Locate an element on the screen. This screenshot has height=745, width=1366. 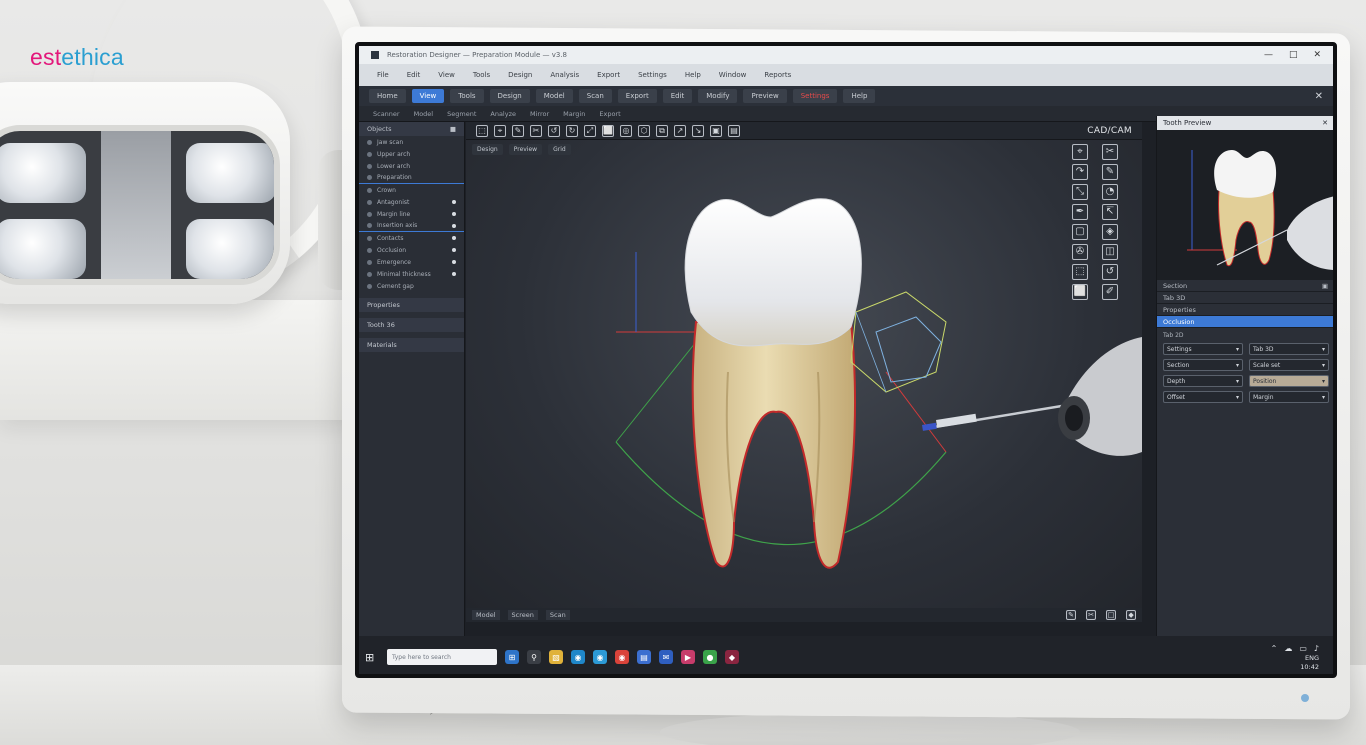
object-list-item: Margin line is located at coordinates (411, 214).